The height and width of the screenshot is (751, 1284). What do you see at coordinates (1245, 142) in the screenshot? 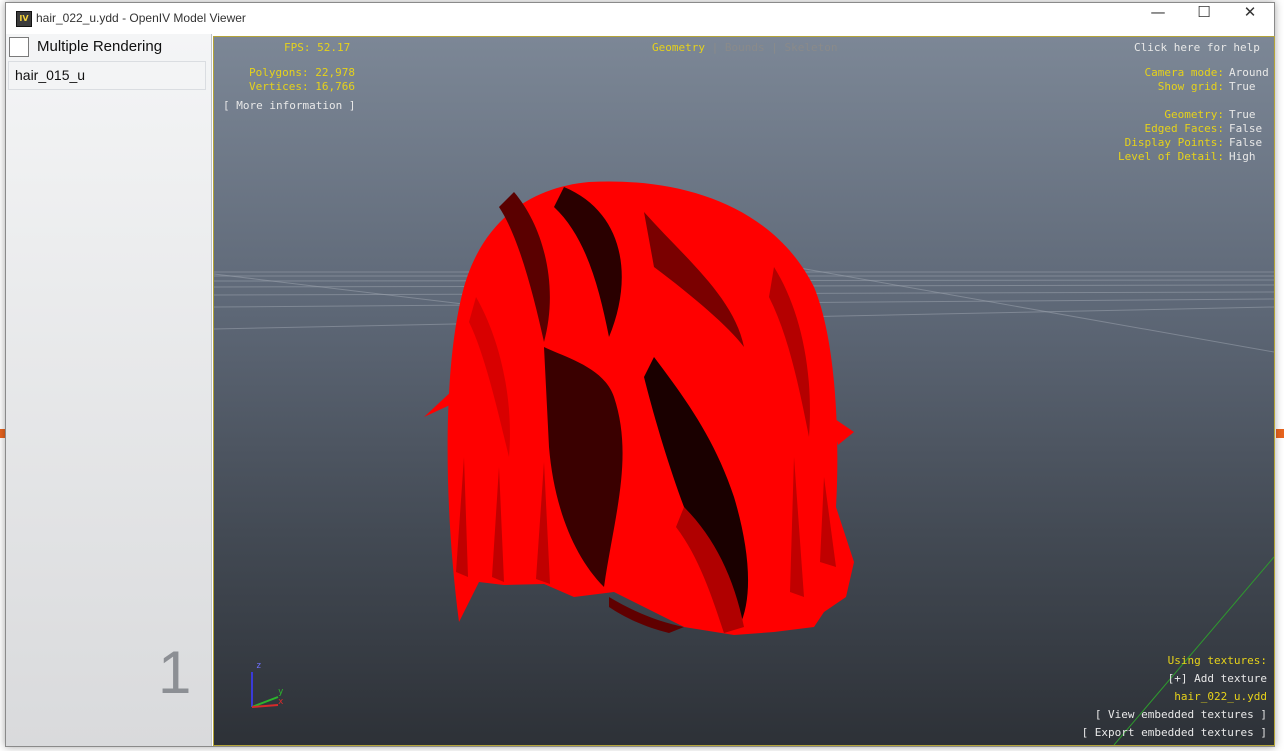
I see `display-points-value: False` at bounding box center [1245, 142].